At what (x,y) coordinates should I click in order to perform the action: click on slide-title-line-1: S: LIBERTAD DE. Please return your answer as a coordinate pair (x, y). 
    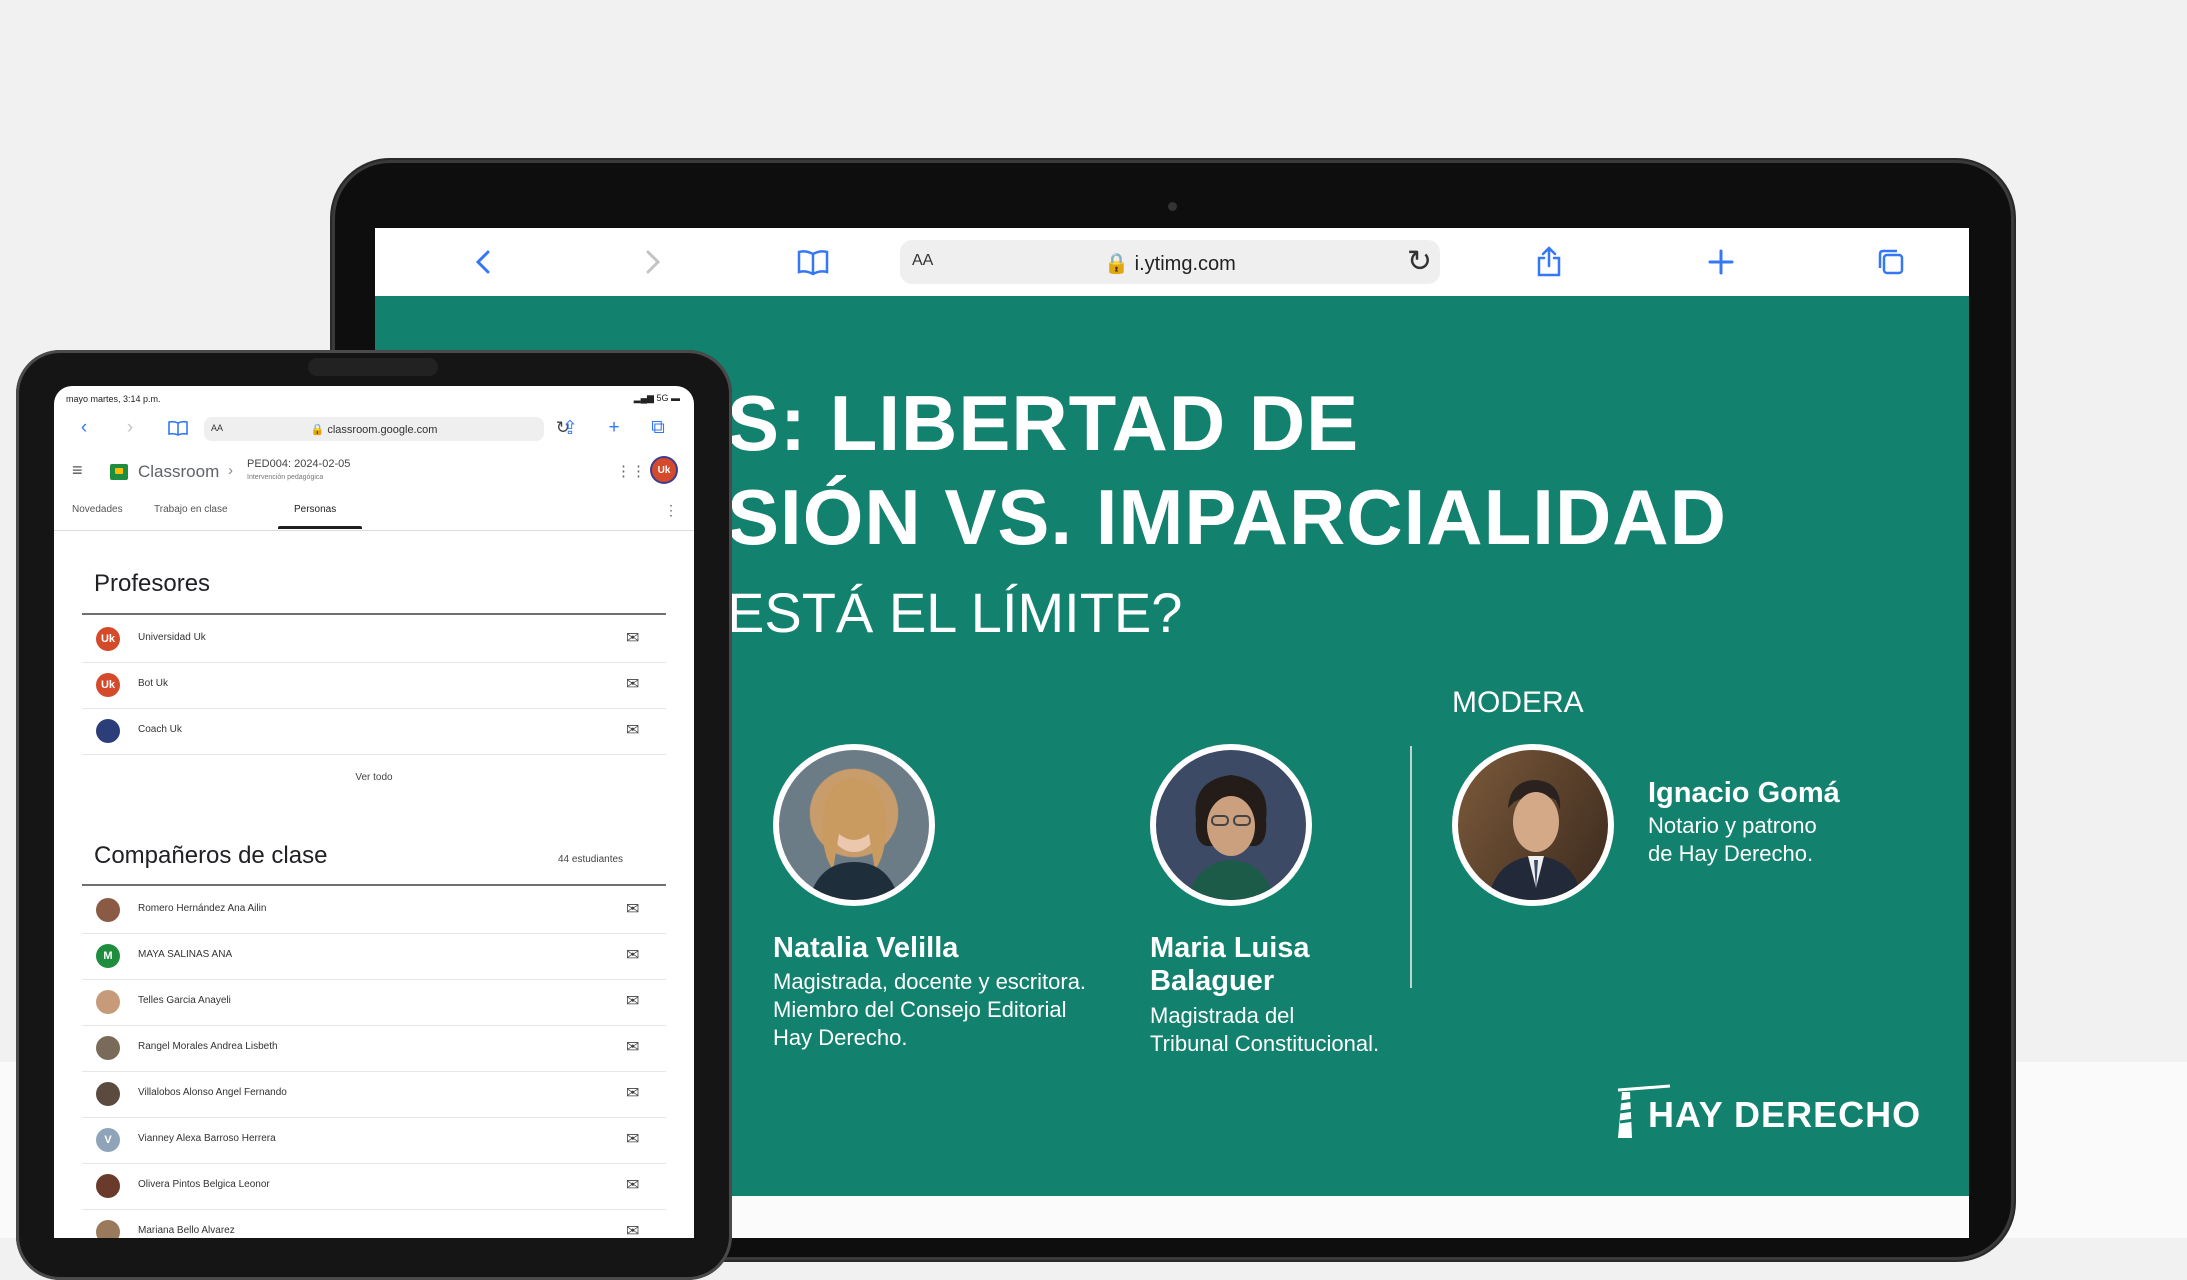
    Looking at the image, I should click on (1043, 423).